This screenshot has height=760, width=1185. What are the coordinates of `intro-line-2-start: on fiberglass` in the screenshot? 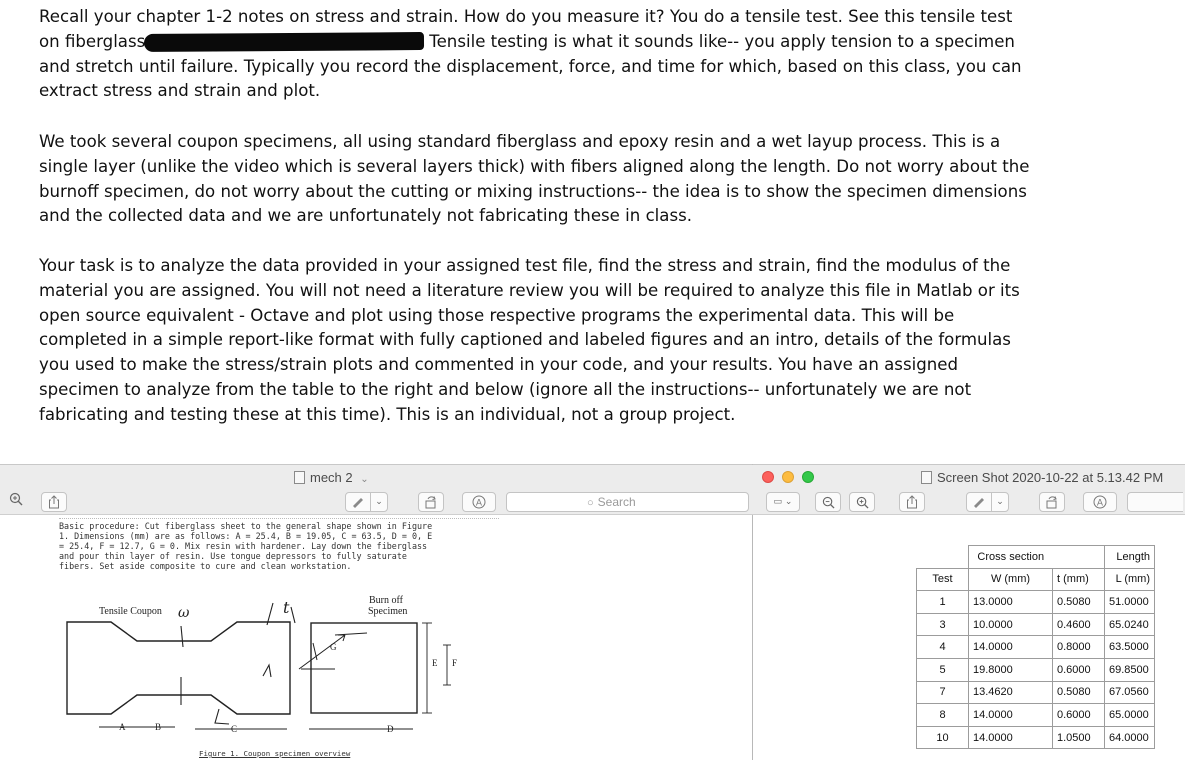 It's located at (92, 41).